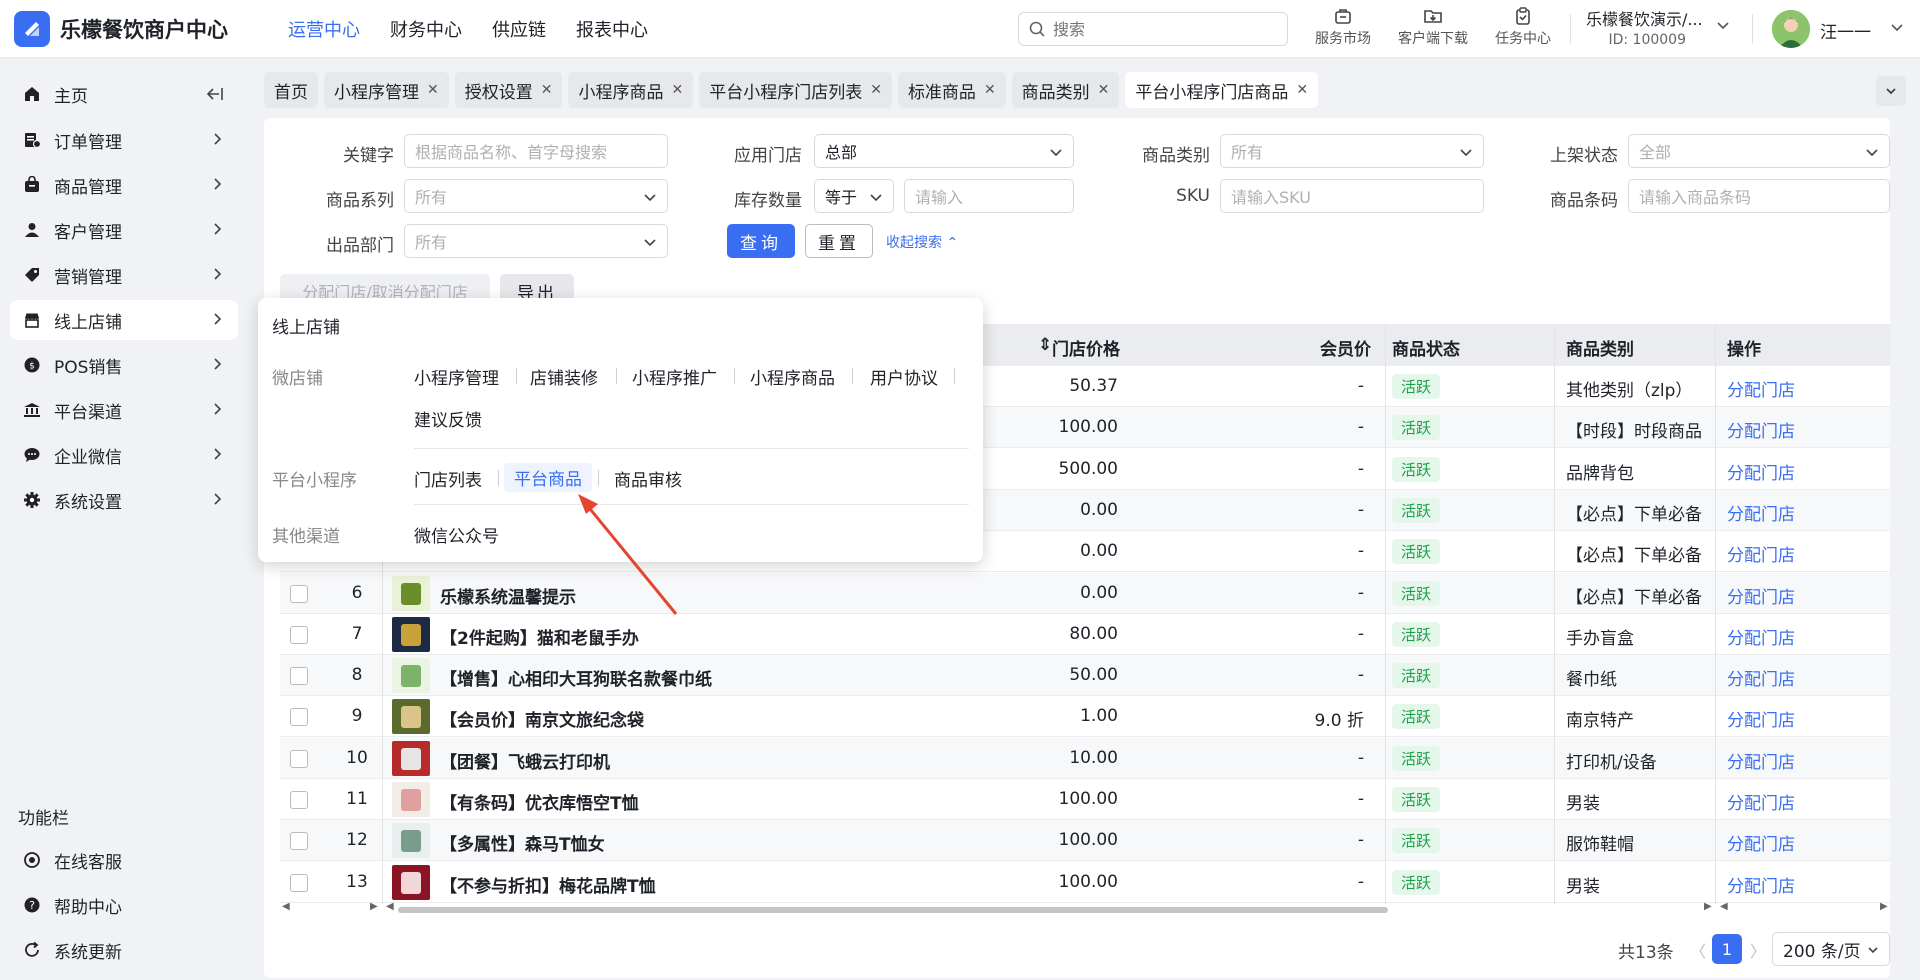 Image resolution: width=1920 pixels, height=980 pixels. What do you see at coordinates (508, 90) in the screenshot?
I see `tab-auth-settings: 授权设置 ✕` at bounding box center [508, 90].